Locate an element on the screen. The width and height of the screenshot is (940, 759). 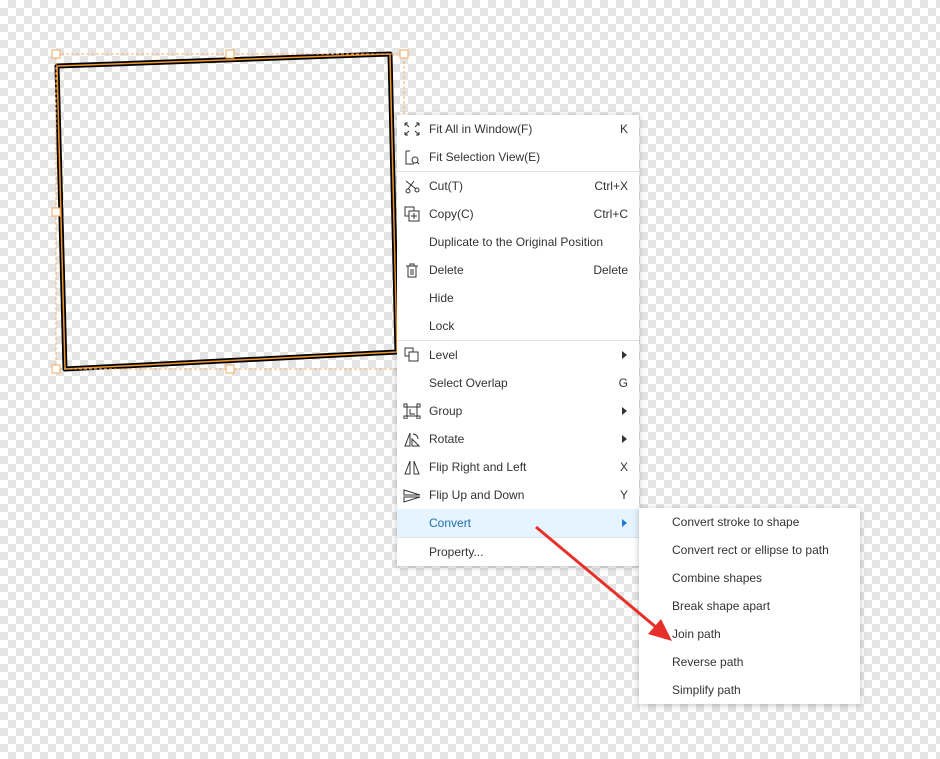
menu-item-label: Lock is located at coordinates (442, 326).